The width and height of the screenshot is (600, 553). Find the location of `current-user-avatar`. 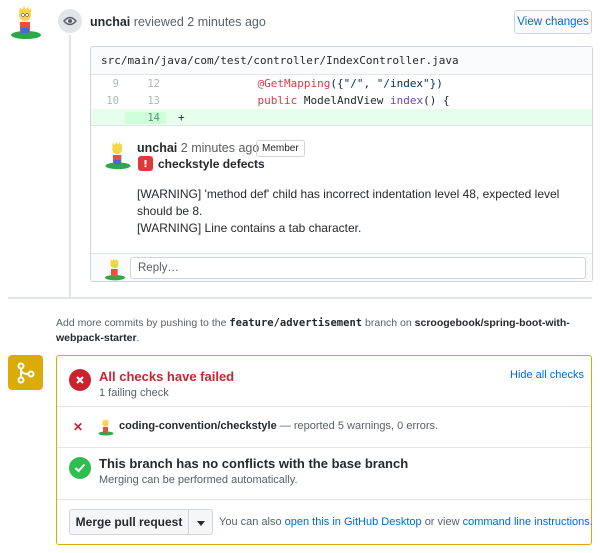

current-user-avatar is located at coordinates (115, 269).